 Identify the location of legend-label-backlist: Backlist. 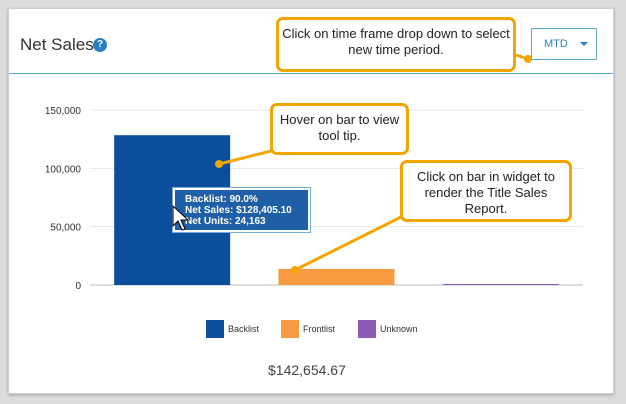
(244, 329).